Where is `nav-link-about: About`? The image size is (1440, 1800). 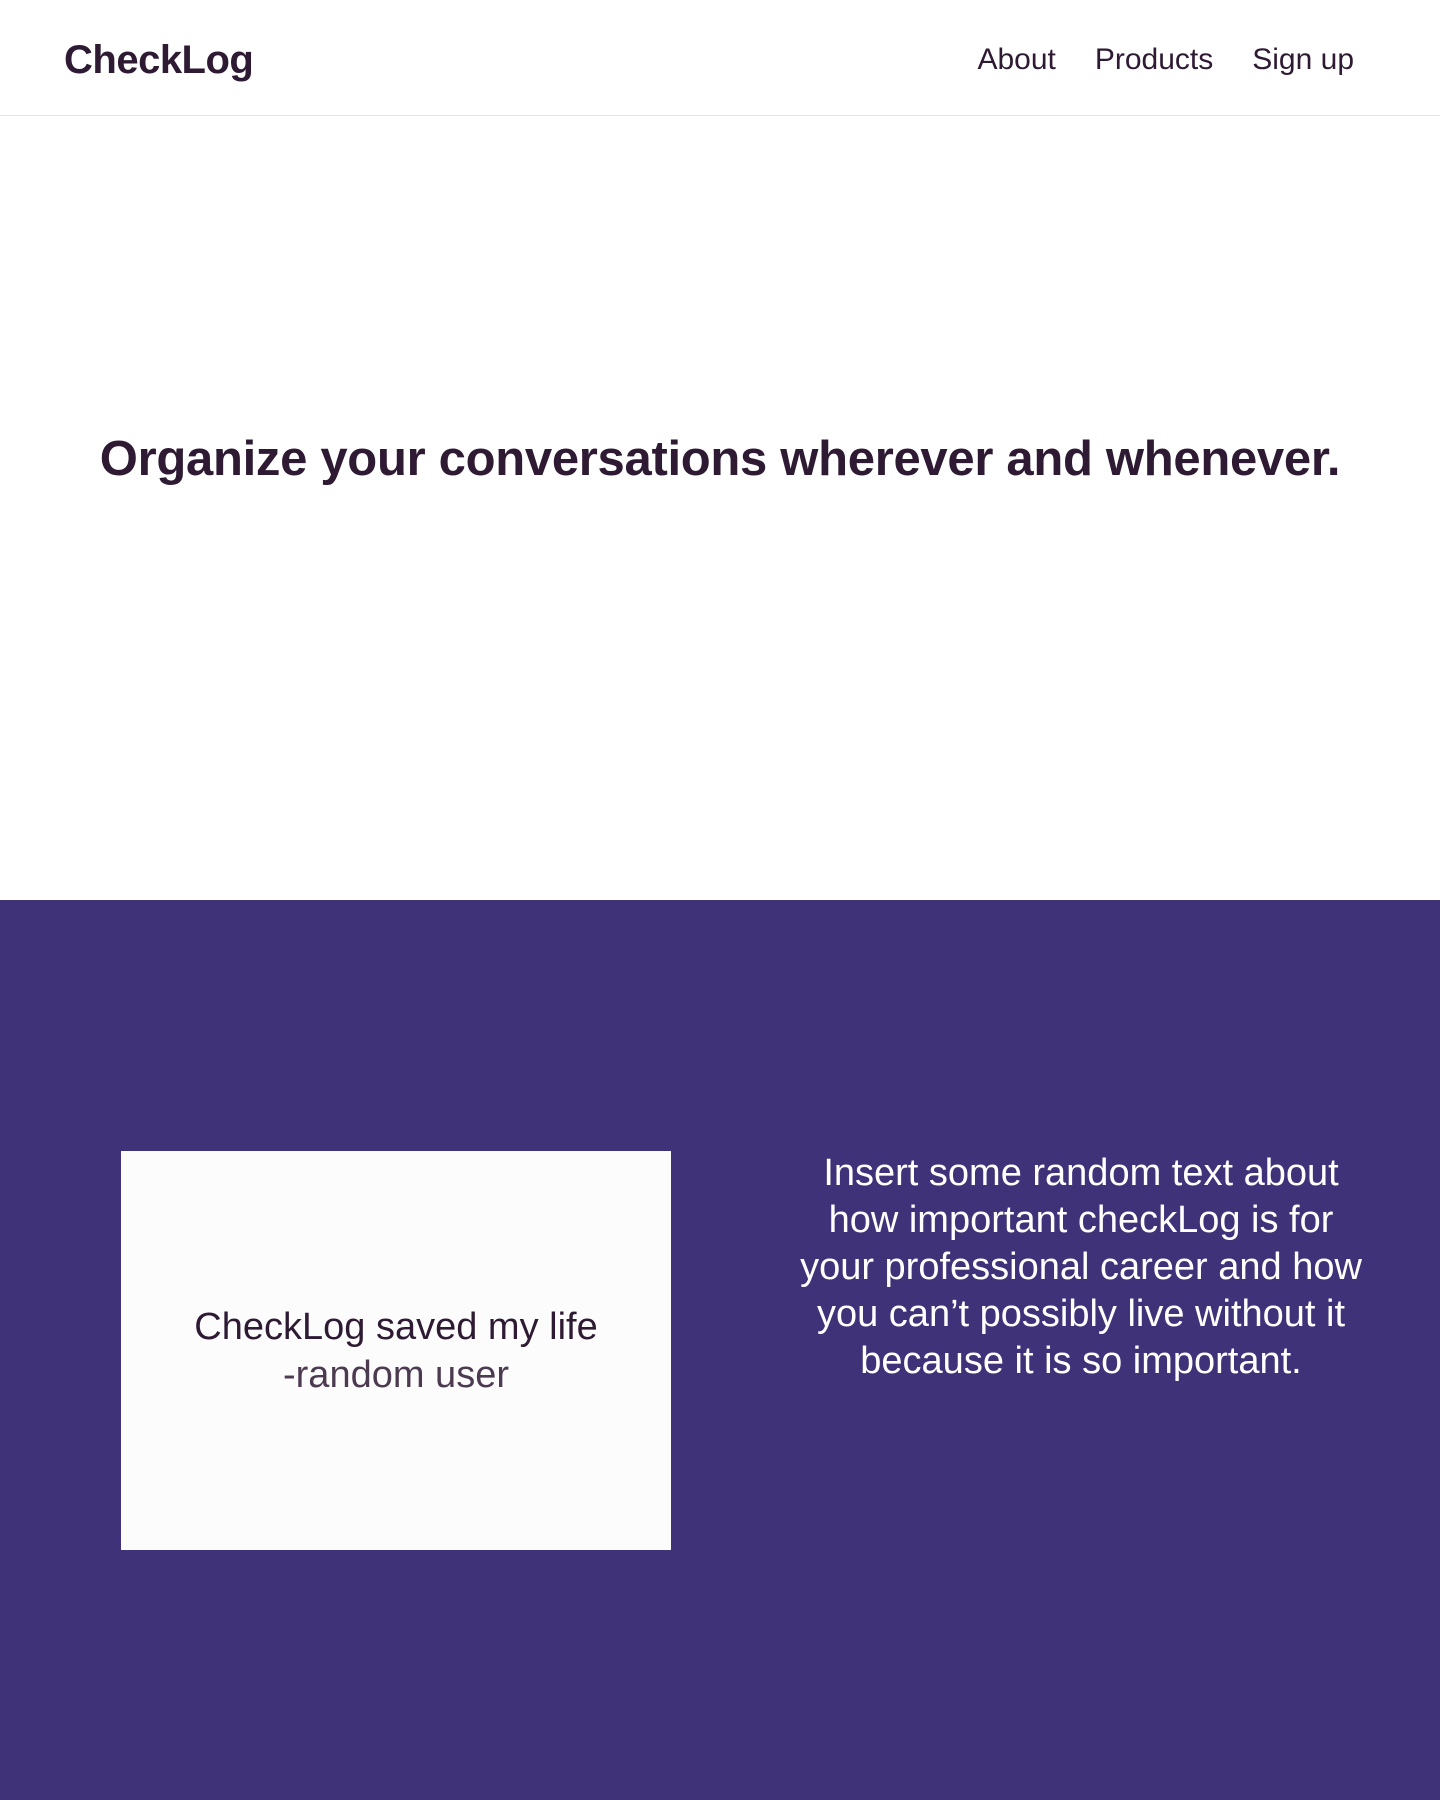
nav-link-about: About is located at coordinates (1016, 60).